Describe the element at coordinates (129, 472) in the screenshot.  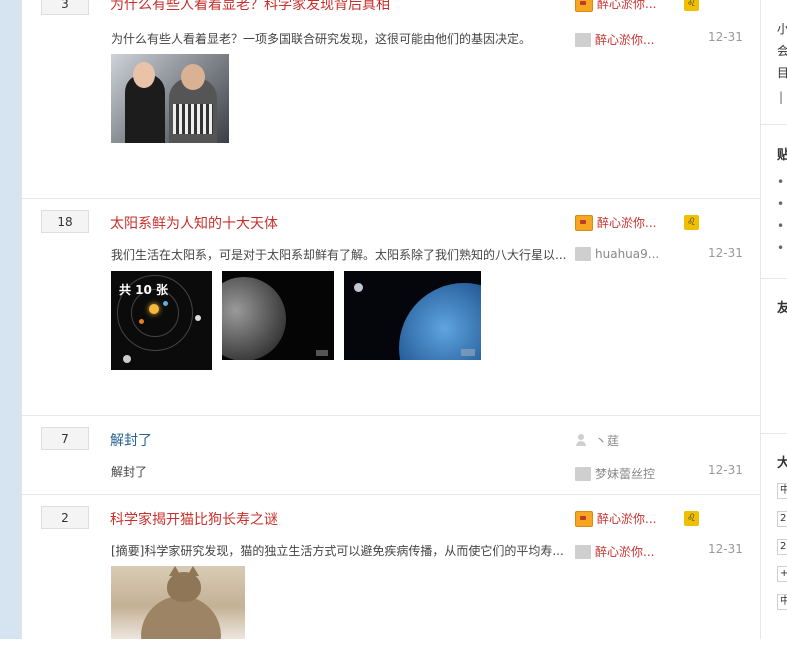
I see `thread-abstract: 解封了` at that location.